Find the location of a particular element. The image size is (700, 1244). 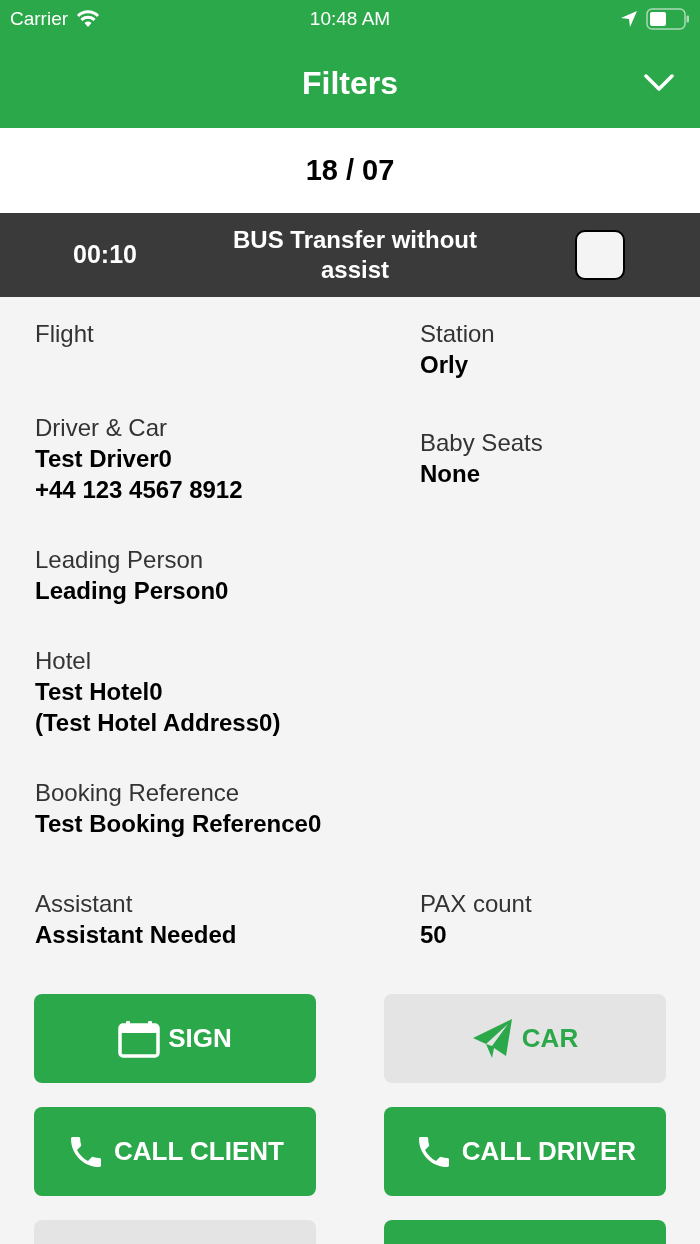

action-button: CALL CLIENT is located at coordinates (175, 1151).